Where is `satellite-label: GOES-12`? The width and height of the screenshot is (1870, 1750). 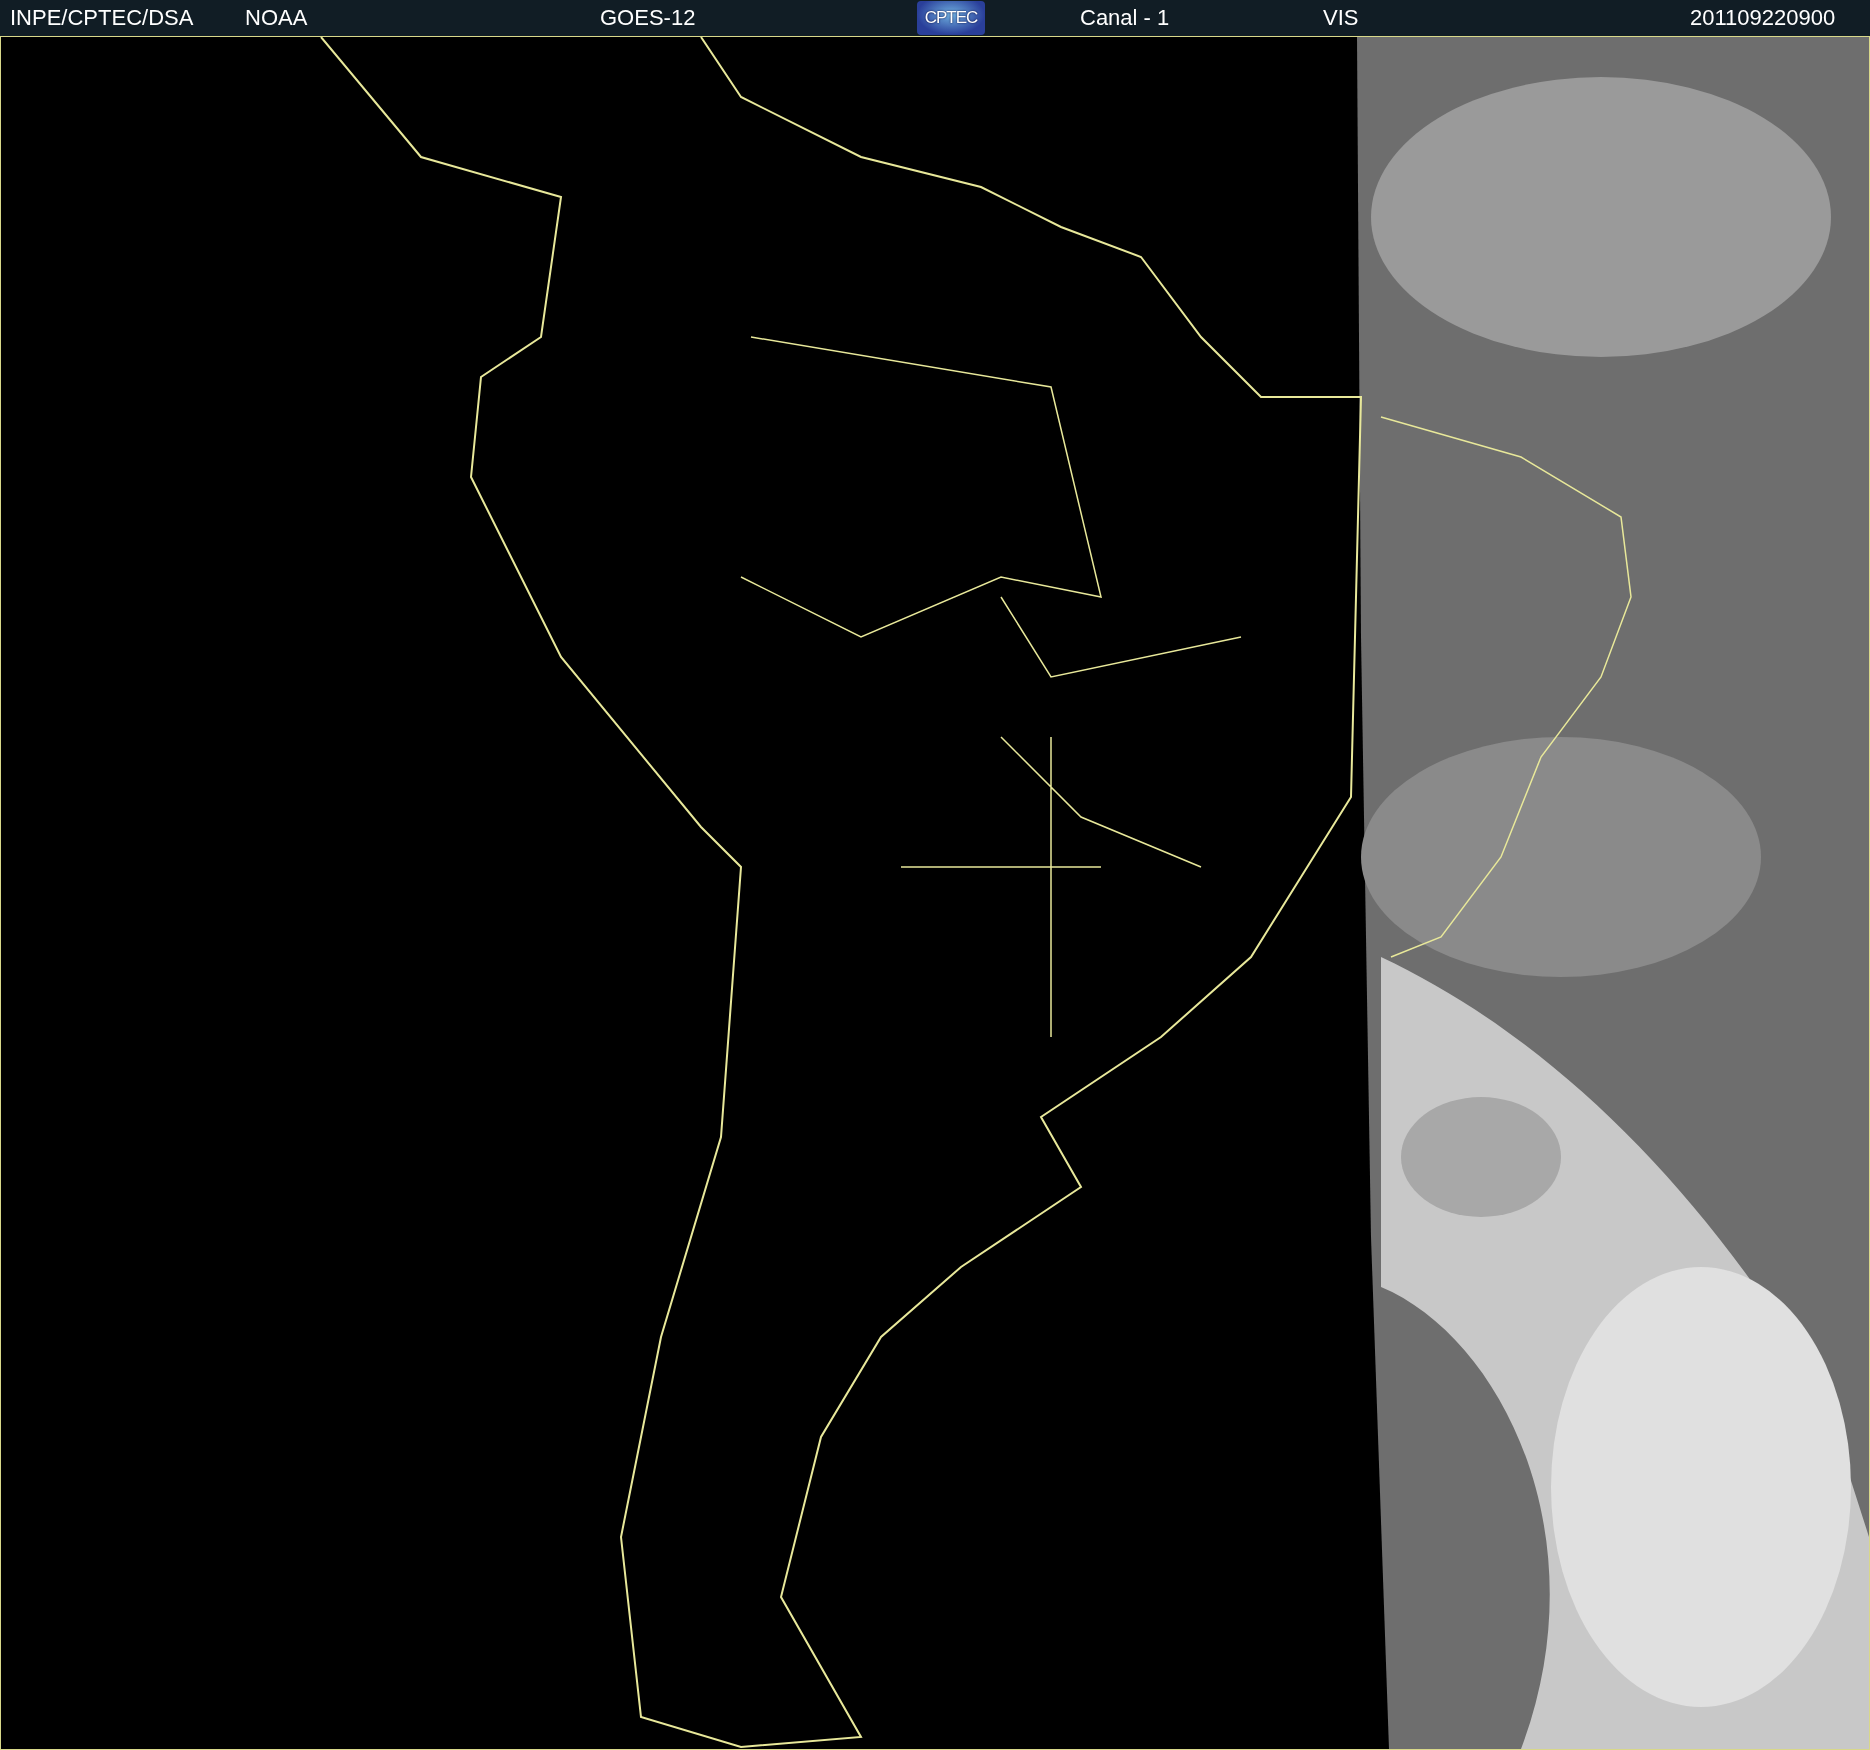
satellite-label: GOES-12 is located at coordinates (648, 18).